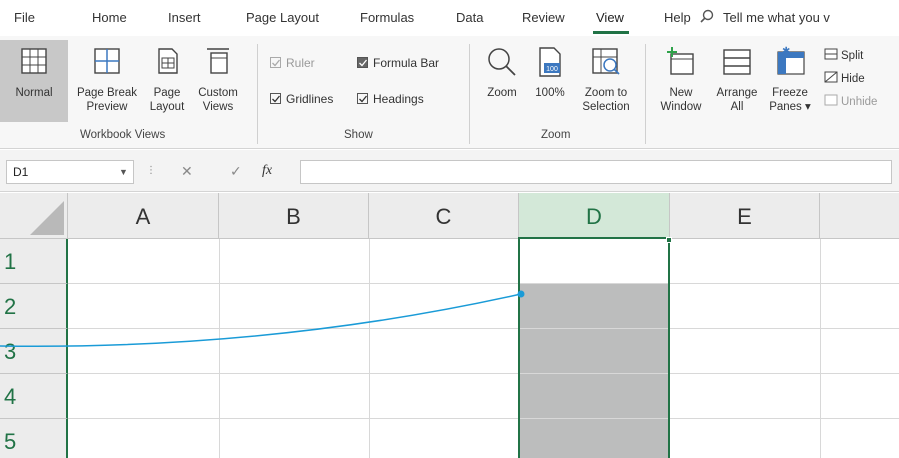 The width and height of the screenshot is (899, 458). I want to click on tab-help: Help, so click(677, 17).